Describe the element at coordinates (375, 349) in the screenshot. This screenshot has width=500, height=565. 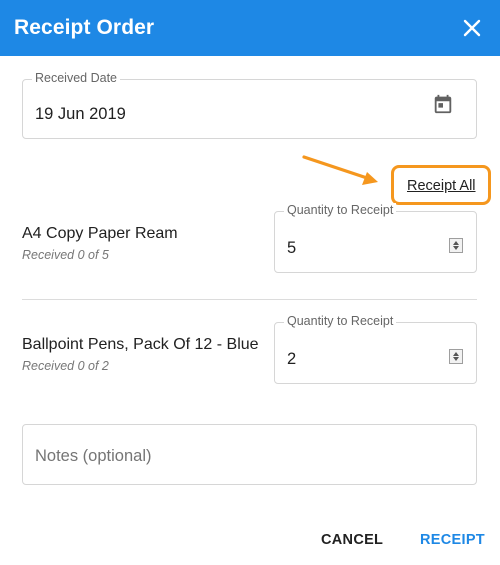
I see `quantity-to-receipt-field: Quantity to Receipt 2` at that location.